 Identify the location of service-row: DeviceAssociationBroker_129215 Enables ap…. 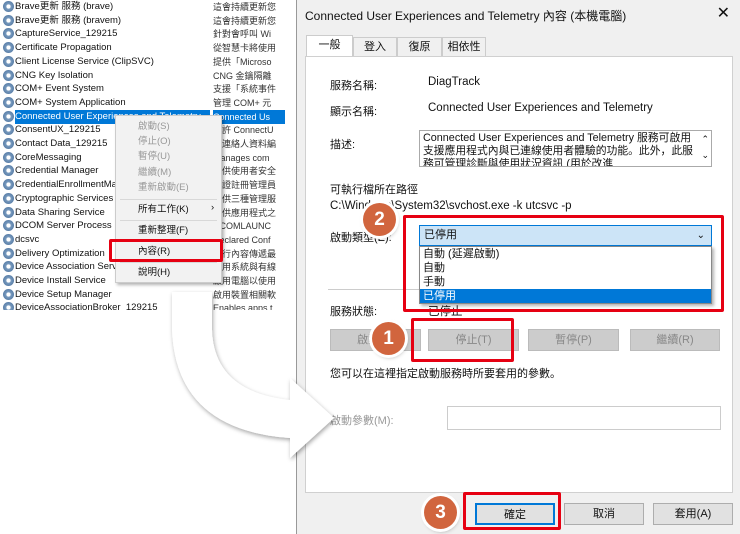
(148, 305).